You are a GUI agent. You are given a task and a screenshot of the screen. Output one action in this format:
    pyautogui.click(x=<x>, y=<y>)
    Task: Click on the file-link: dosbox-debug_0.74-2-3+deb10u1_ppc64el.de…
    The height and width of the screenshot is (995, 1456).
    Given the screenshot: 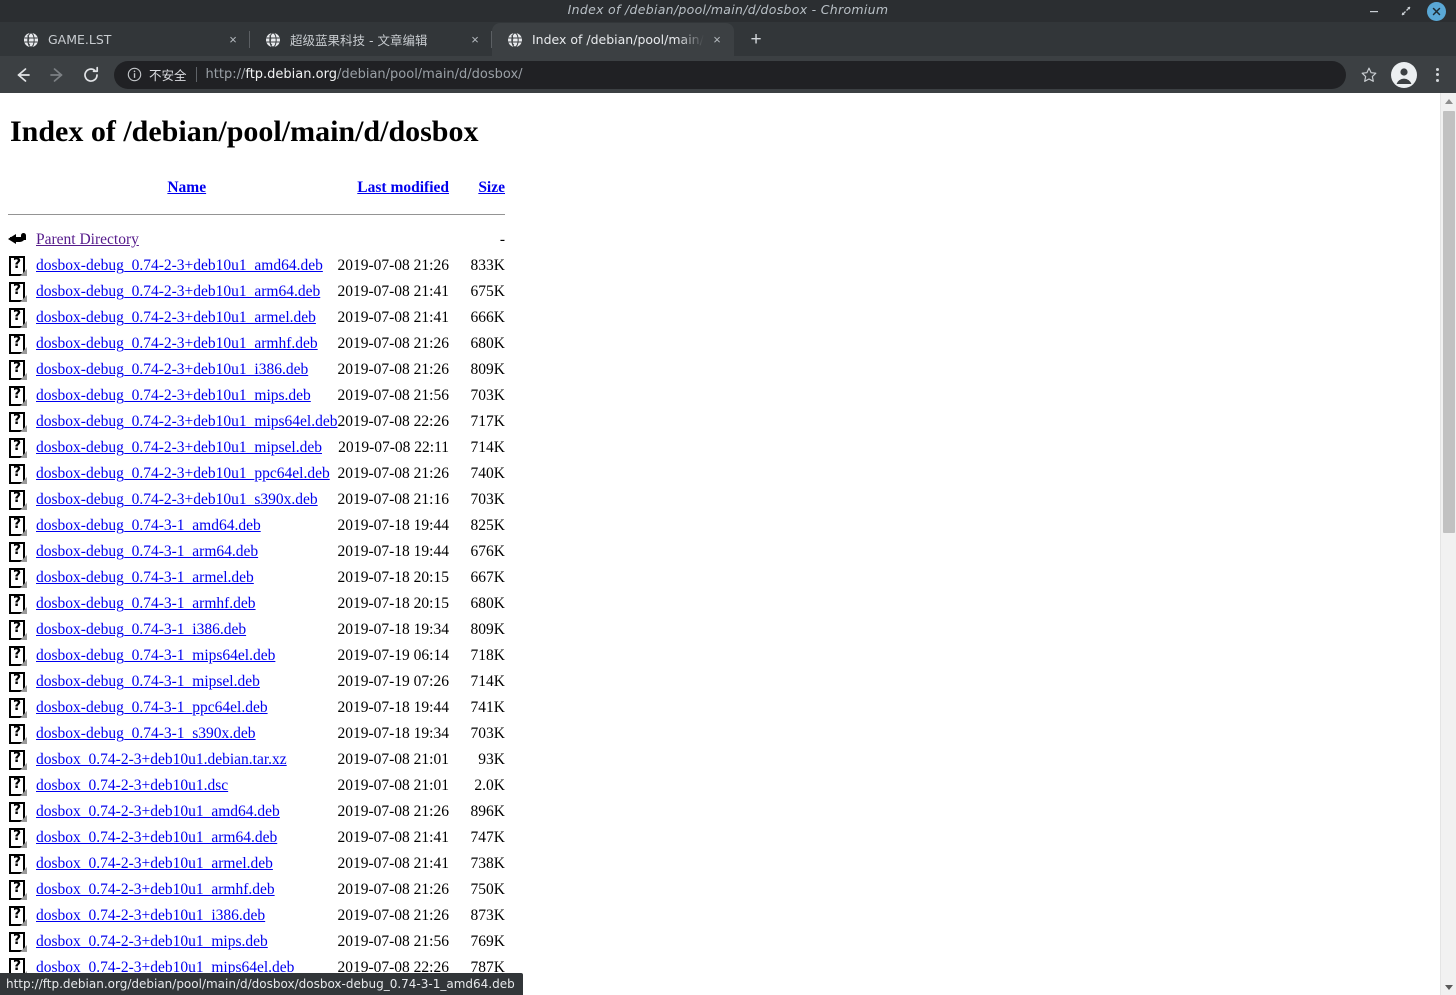 What is the action you would take?
    pyautogui.click(x=183, y=473)
    